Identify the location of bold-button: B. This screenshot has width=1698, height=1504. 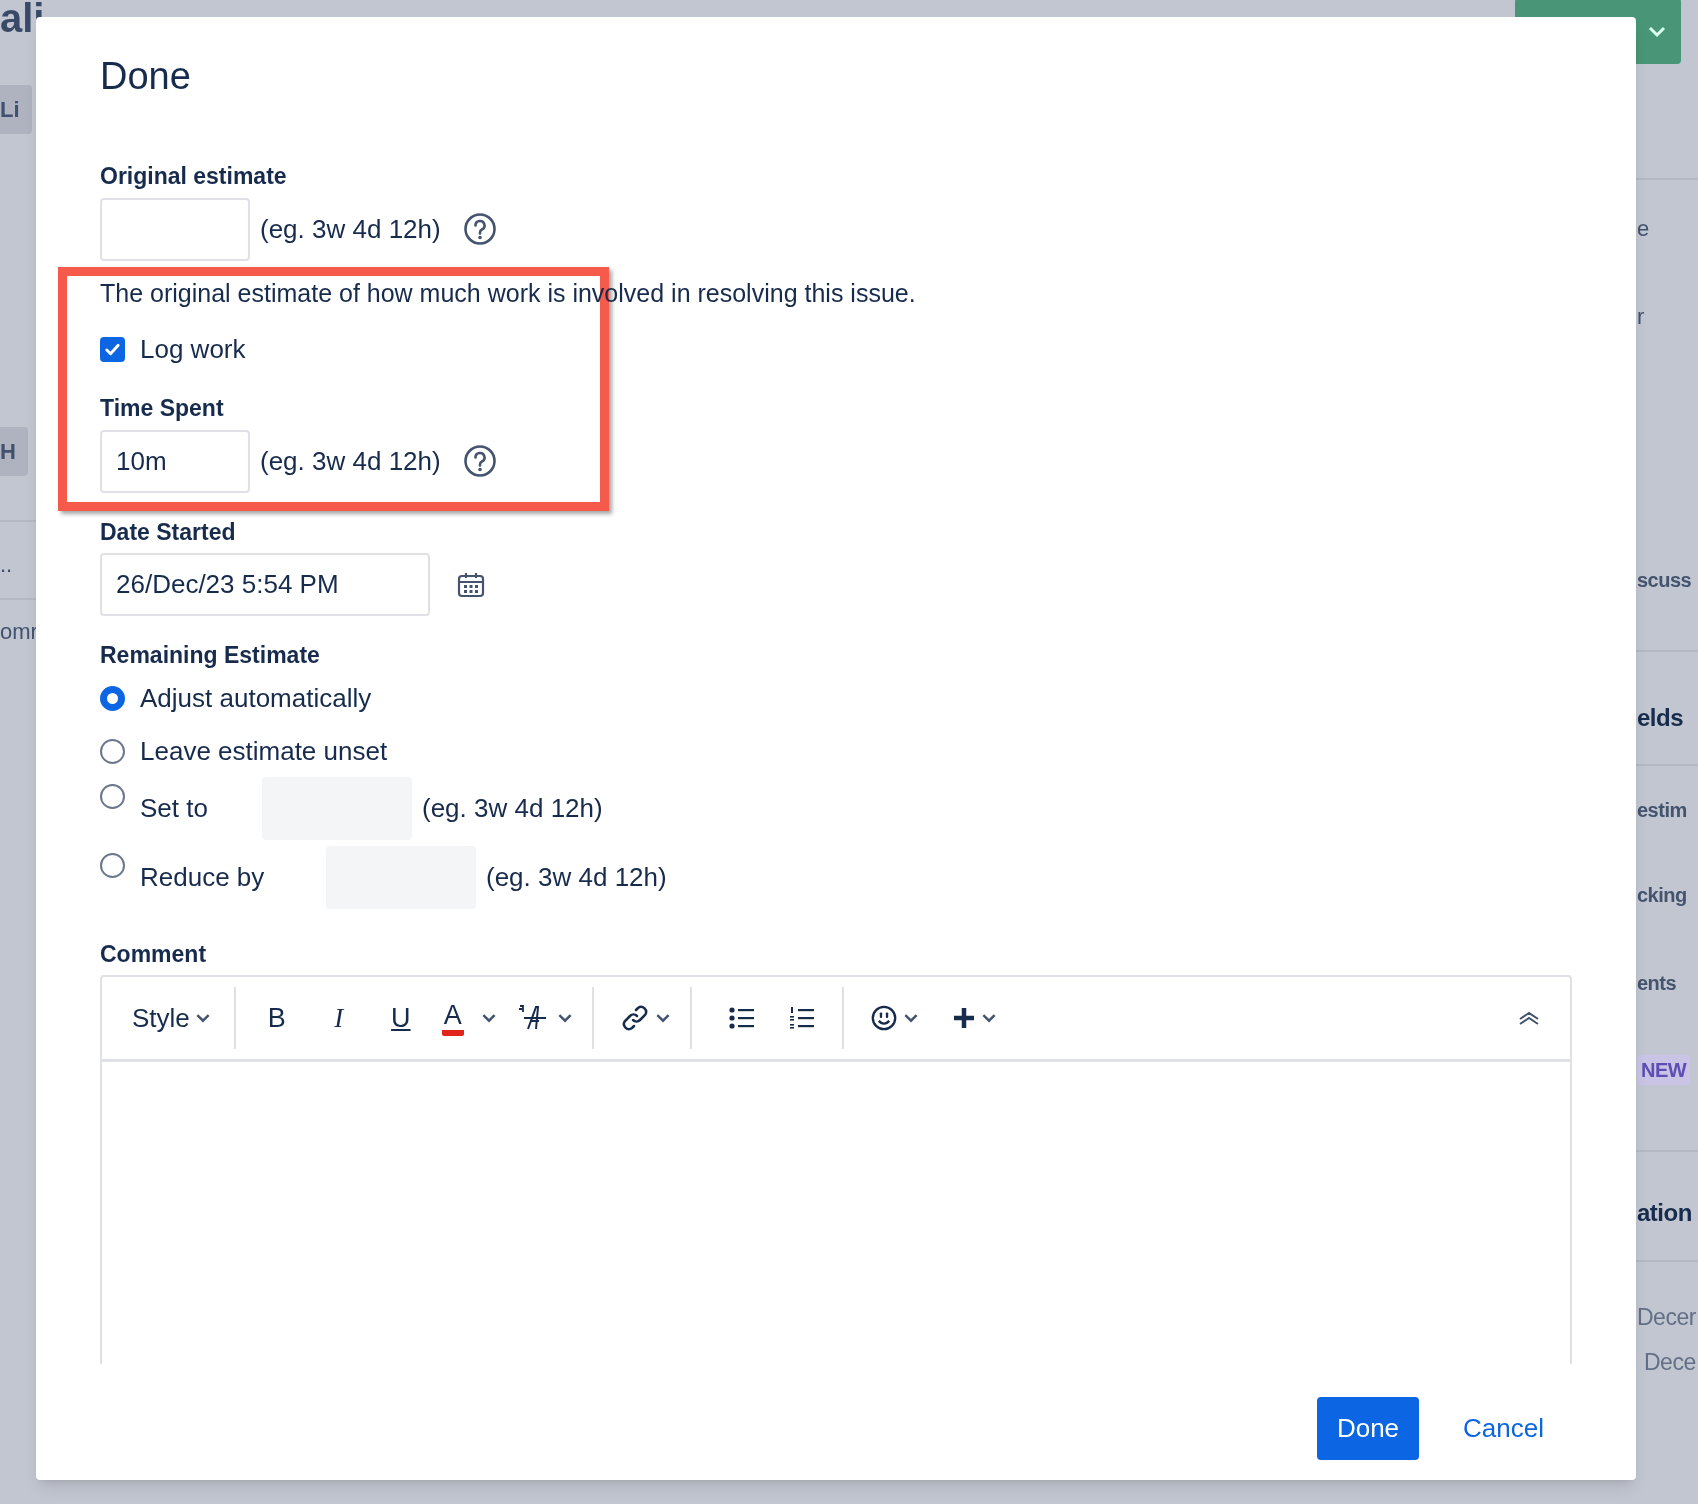
(276, 1018).